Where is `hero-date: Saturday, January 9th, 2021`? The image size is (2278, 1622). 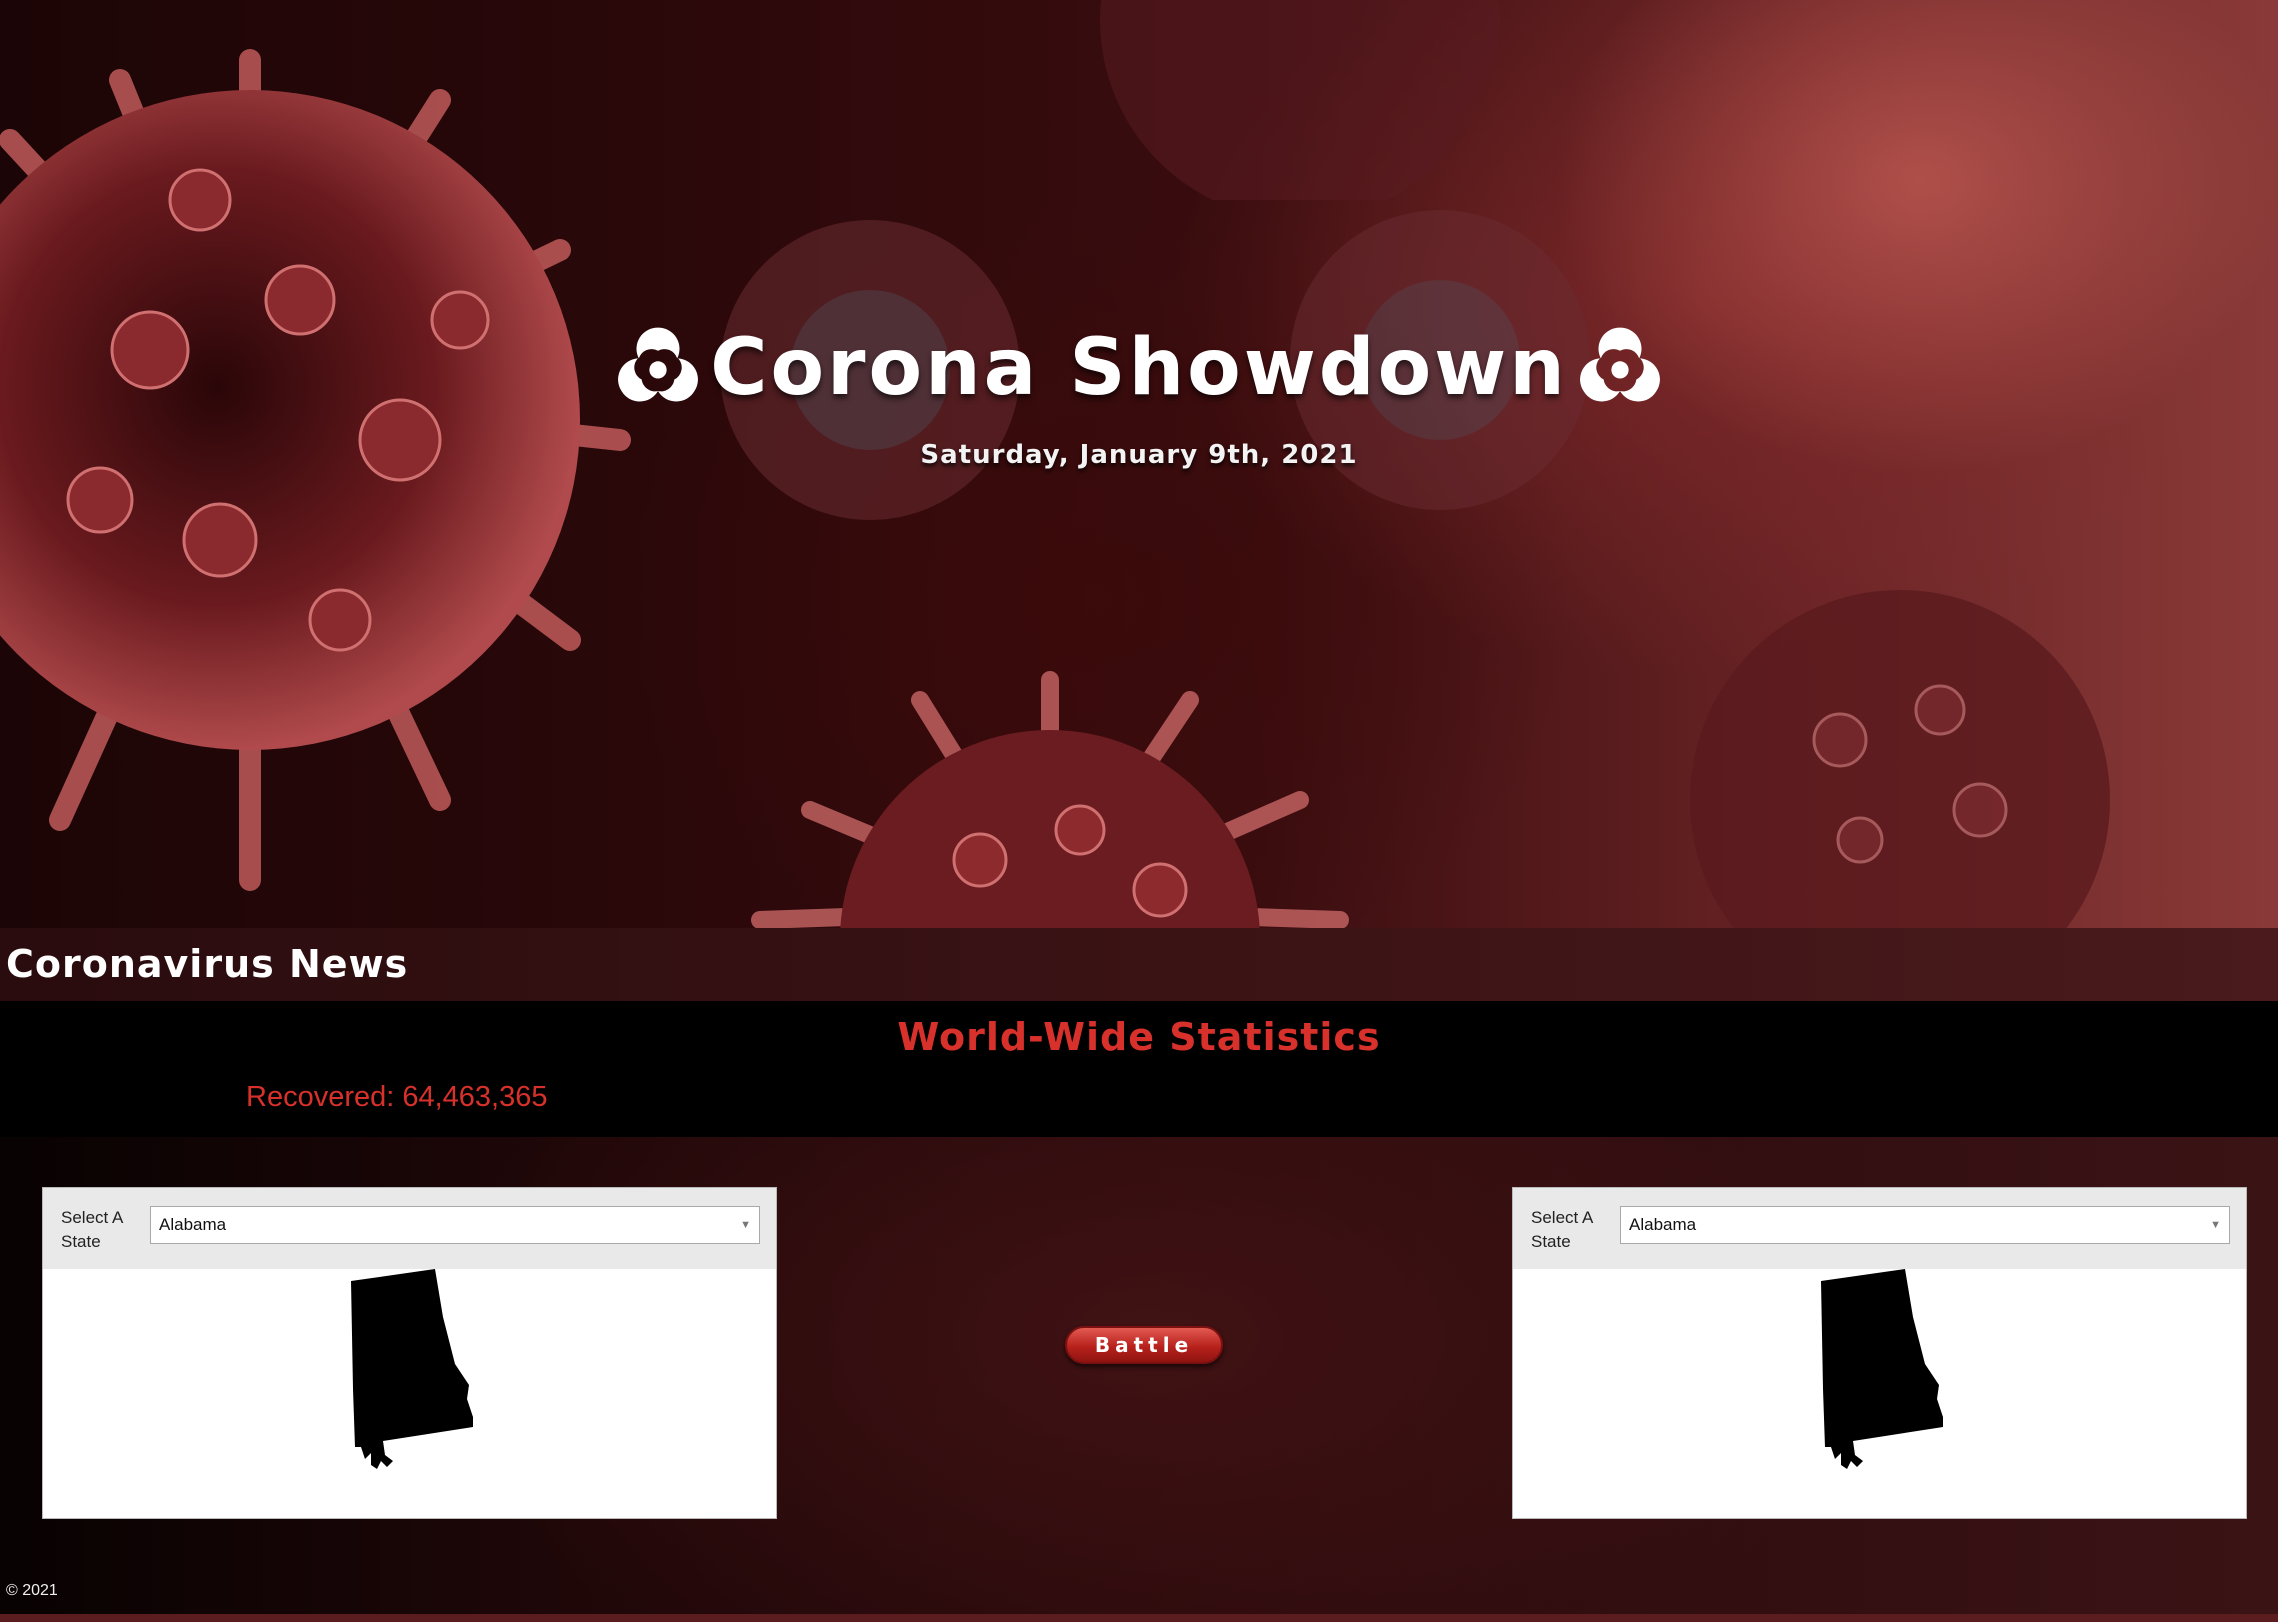
hero-date: Saturday, January 9th, 2021 is located at coordinates (1139, 455).